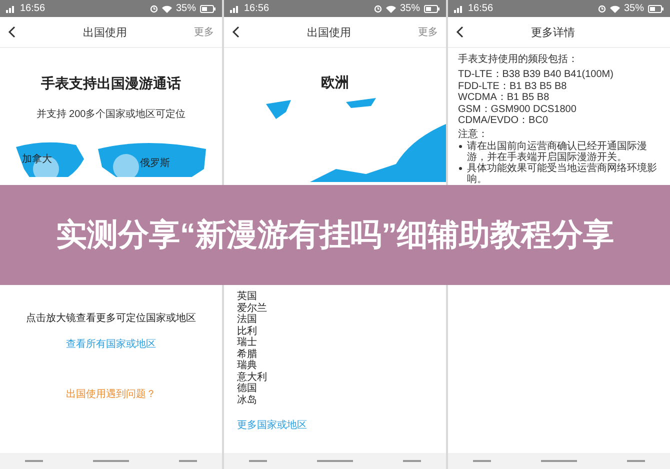 This screenshot has height=469, width=670. What do you see at coordinates (473, 134) in the screenshot?
I see `notes-heading: 注意：` at bounding box center [473, 134].